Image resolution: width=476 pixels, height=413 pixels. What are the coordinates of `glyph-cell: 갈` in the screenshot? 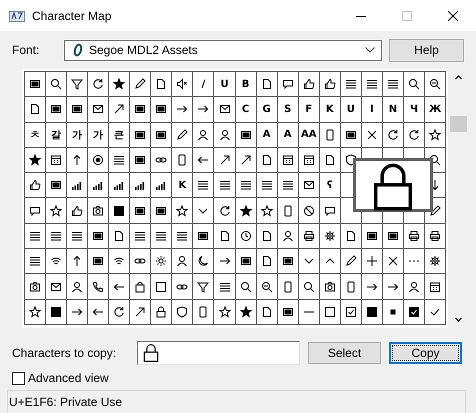 It's located at (56, 134).